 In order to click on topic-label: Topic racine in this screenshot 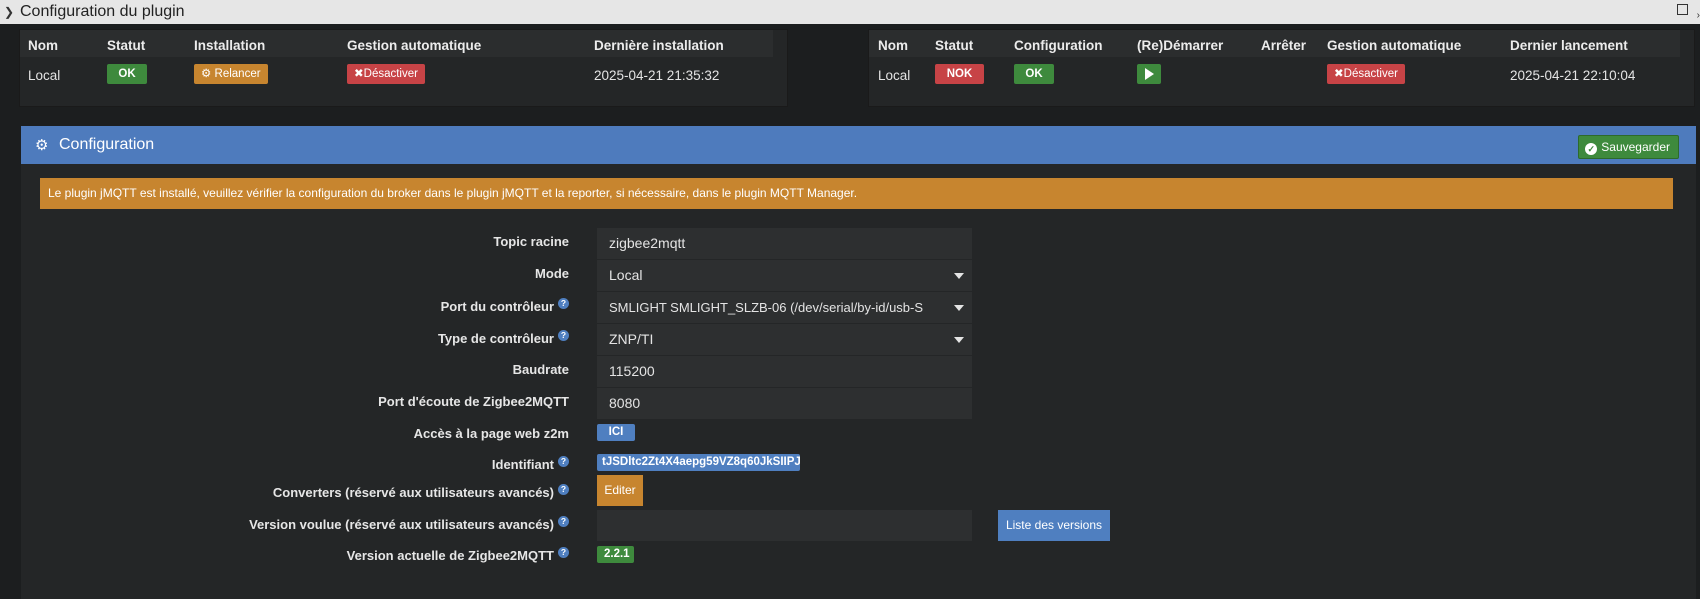, I will do `click(531, 241)`.